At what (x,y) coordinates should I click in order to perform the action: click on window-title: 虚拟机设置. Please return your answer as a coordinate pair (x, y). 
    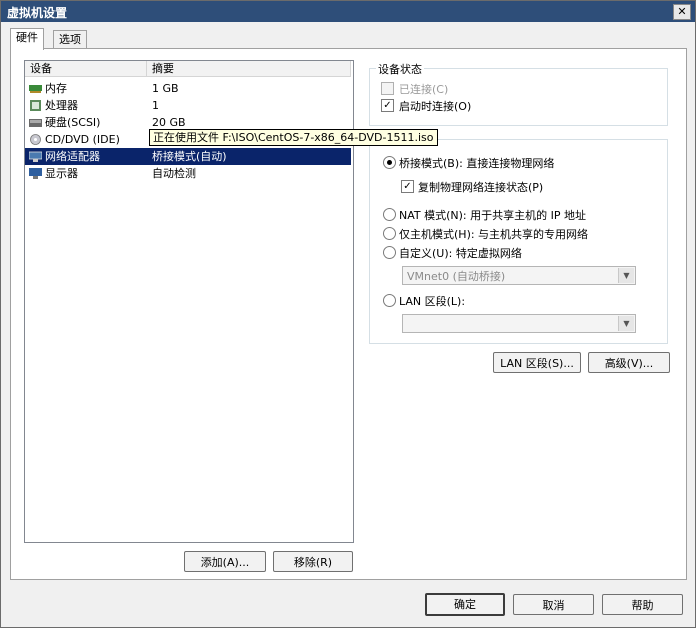
    Looking at the image, I should click on (37, 13).